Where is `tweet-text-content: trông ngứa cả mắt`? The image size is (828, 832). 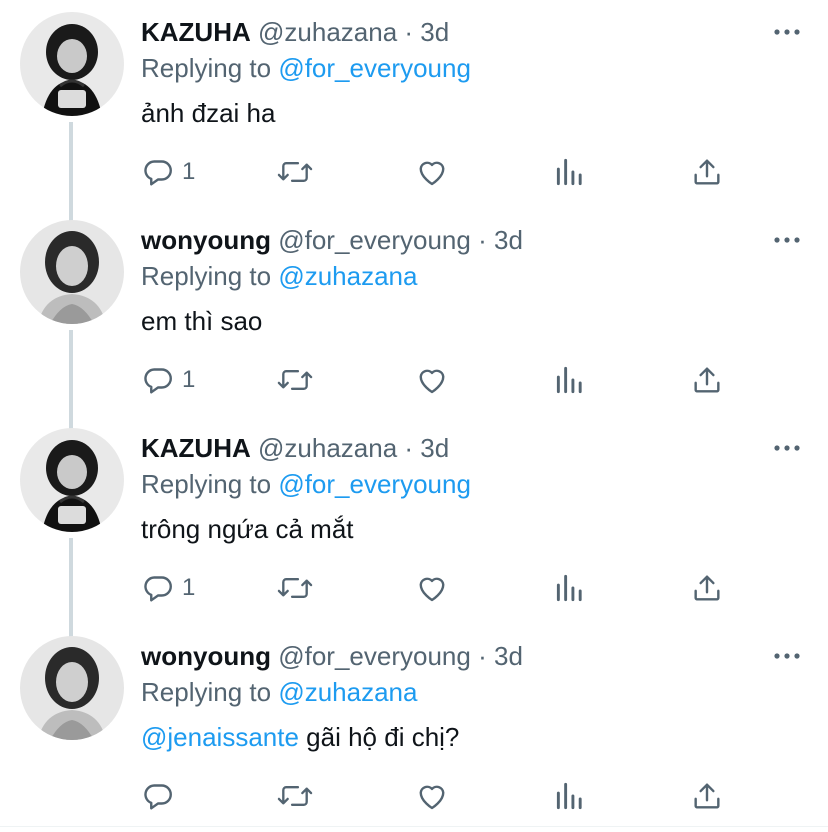
tweet-text-content: trông ngứa cả mắt is located at coordinates (247, 529).